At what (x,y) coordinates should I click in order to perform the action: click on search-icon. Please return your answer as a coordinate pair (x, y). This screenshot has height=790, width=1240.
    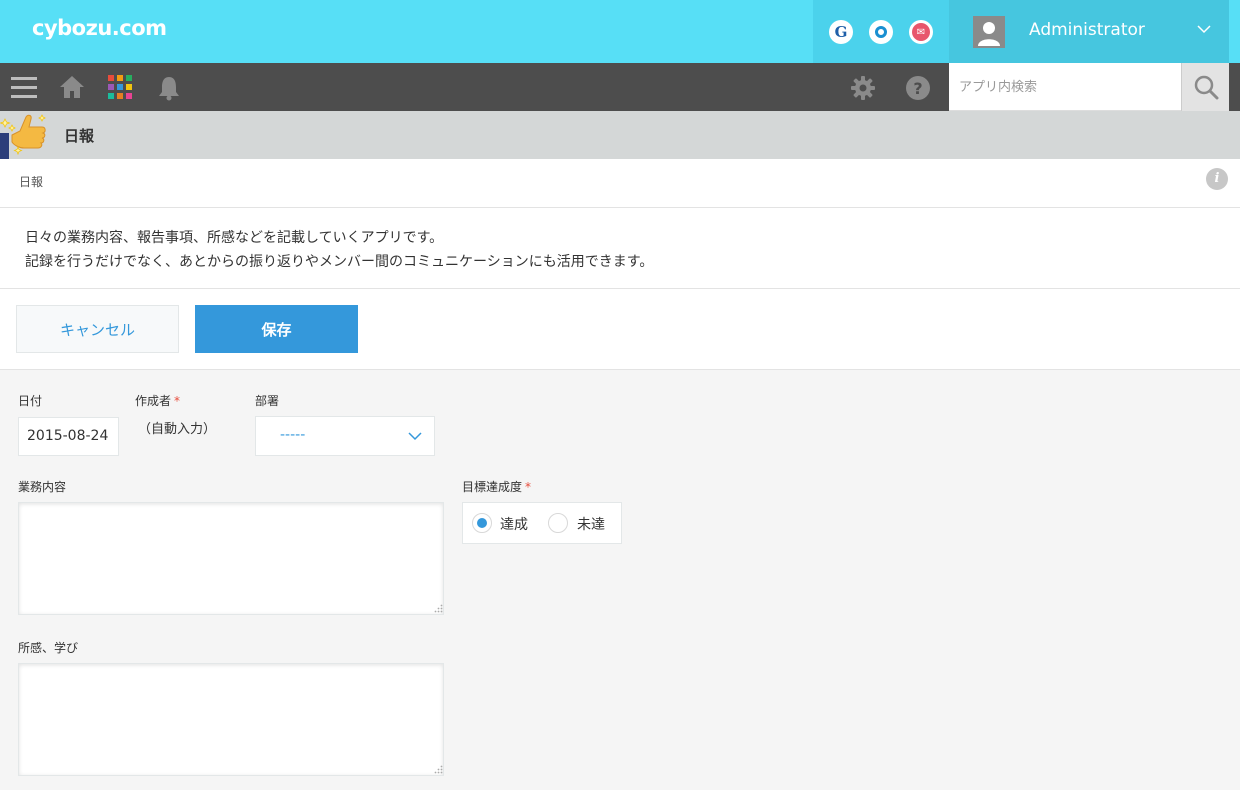
    Looking at the image, I should click on (1206, 87).